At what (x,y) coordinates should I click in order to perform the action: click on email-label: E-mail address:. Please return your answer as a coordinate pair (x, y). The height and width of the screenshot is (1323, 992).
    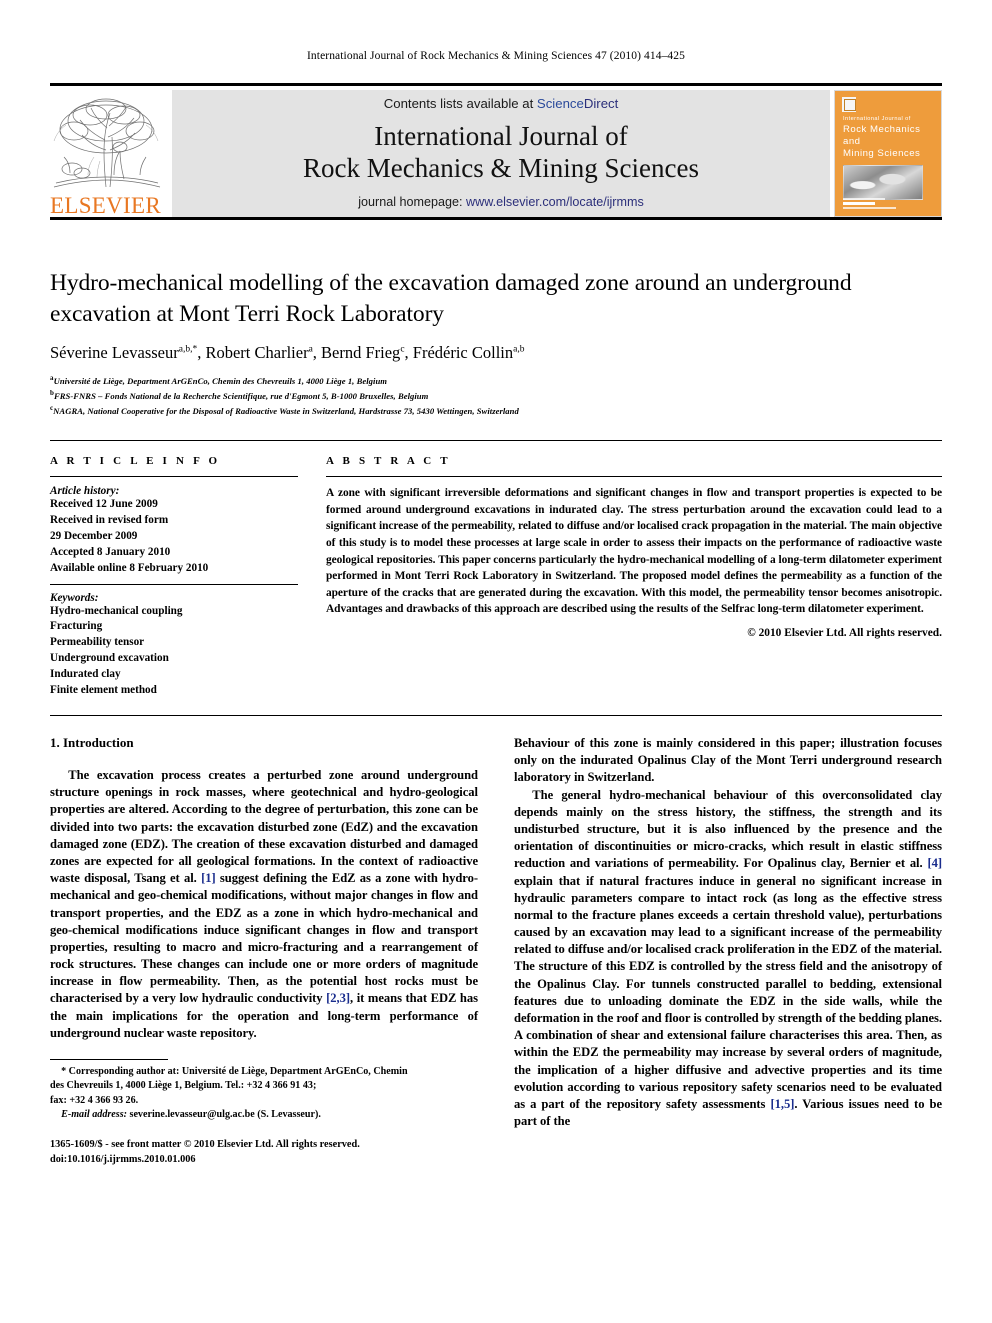
    Looking at the image, I should click on (94, 1114).